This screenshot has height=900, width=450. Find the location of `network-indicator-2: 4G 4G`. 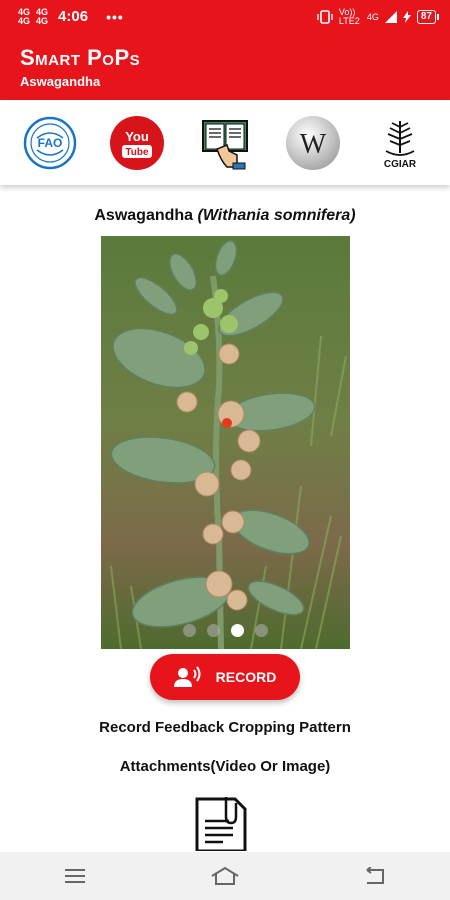

network-indicator-2: 4G 4G is located at coordinates (42, 16).